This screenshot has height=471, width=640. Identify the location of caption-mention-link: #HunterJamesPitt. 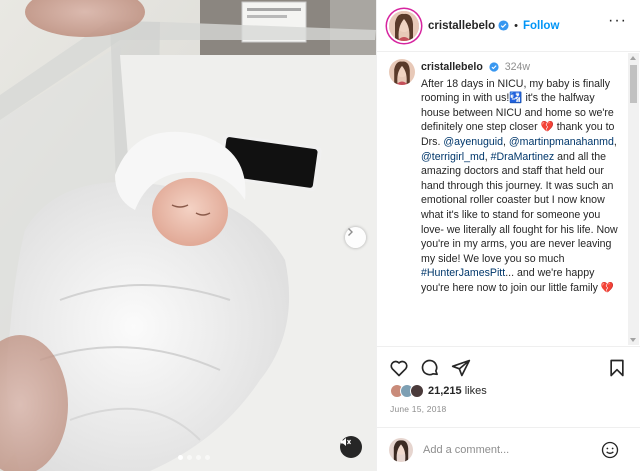
(463, 273).